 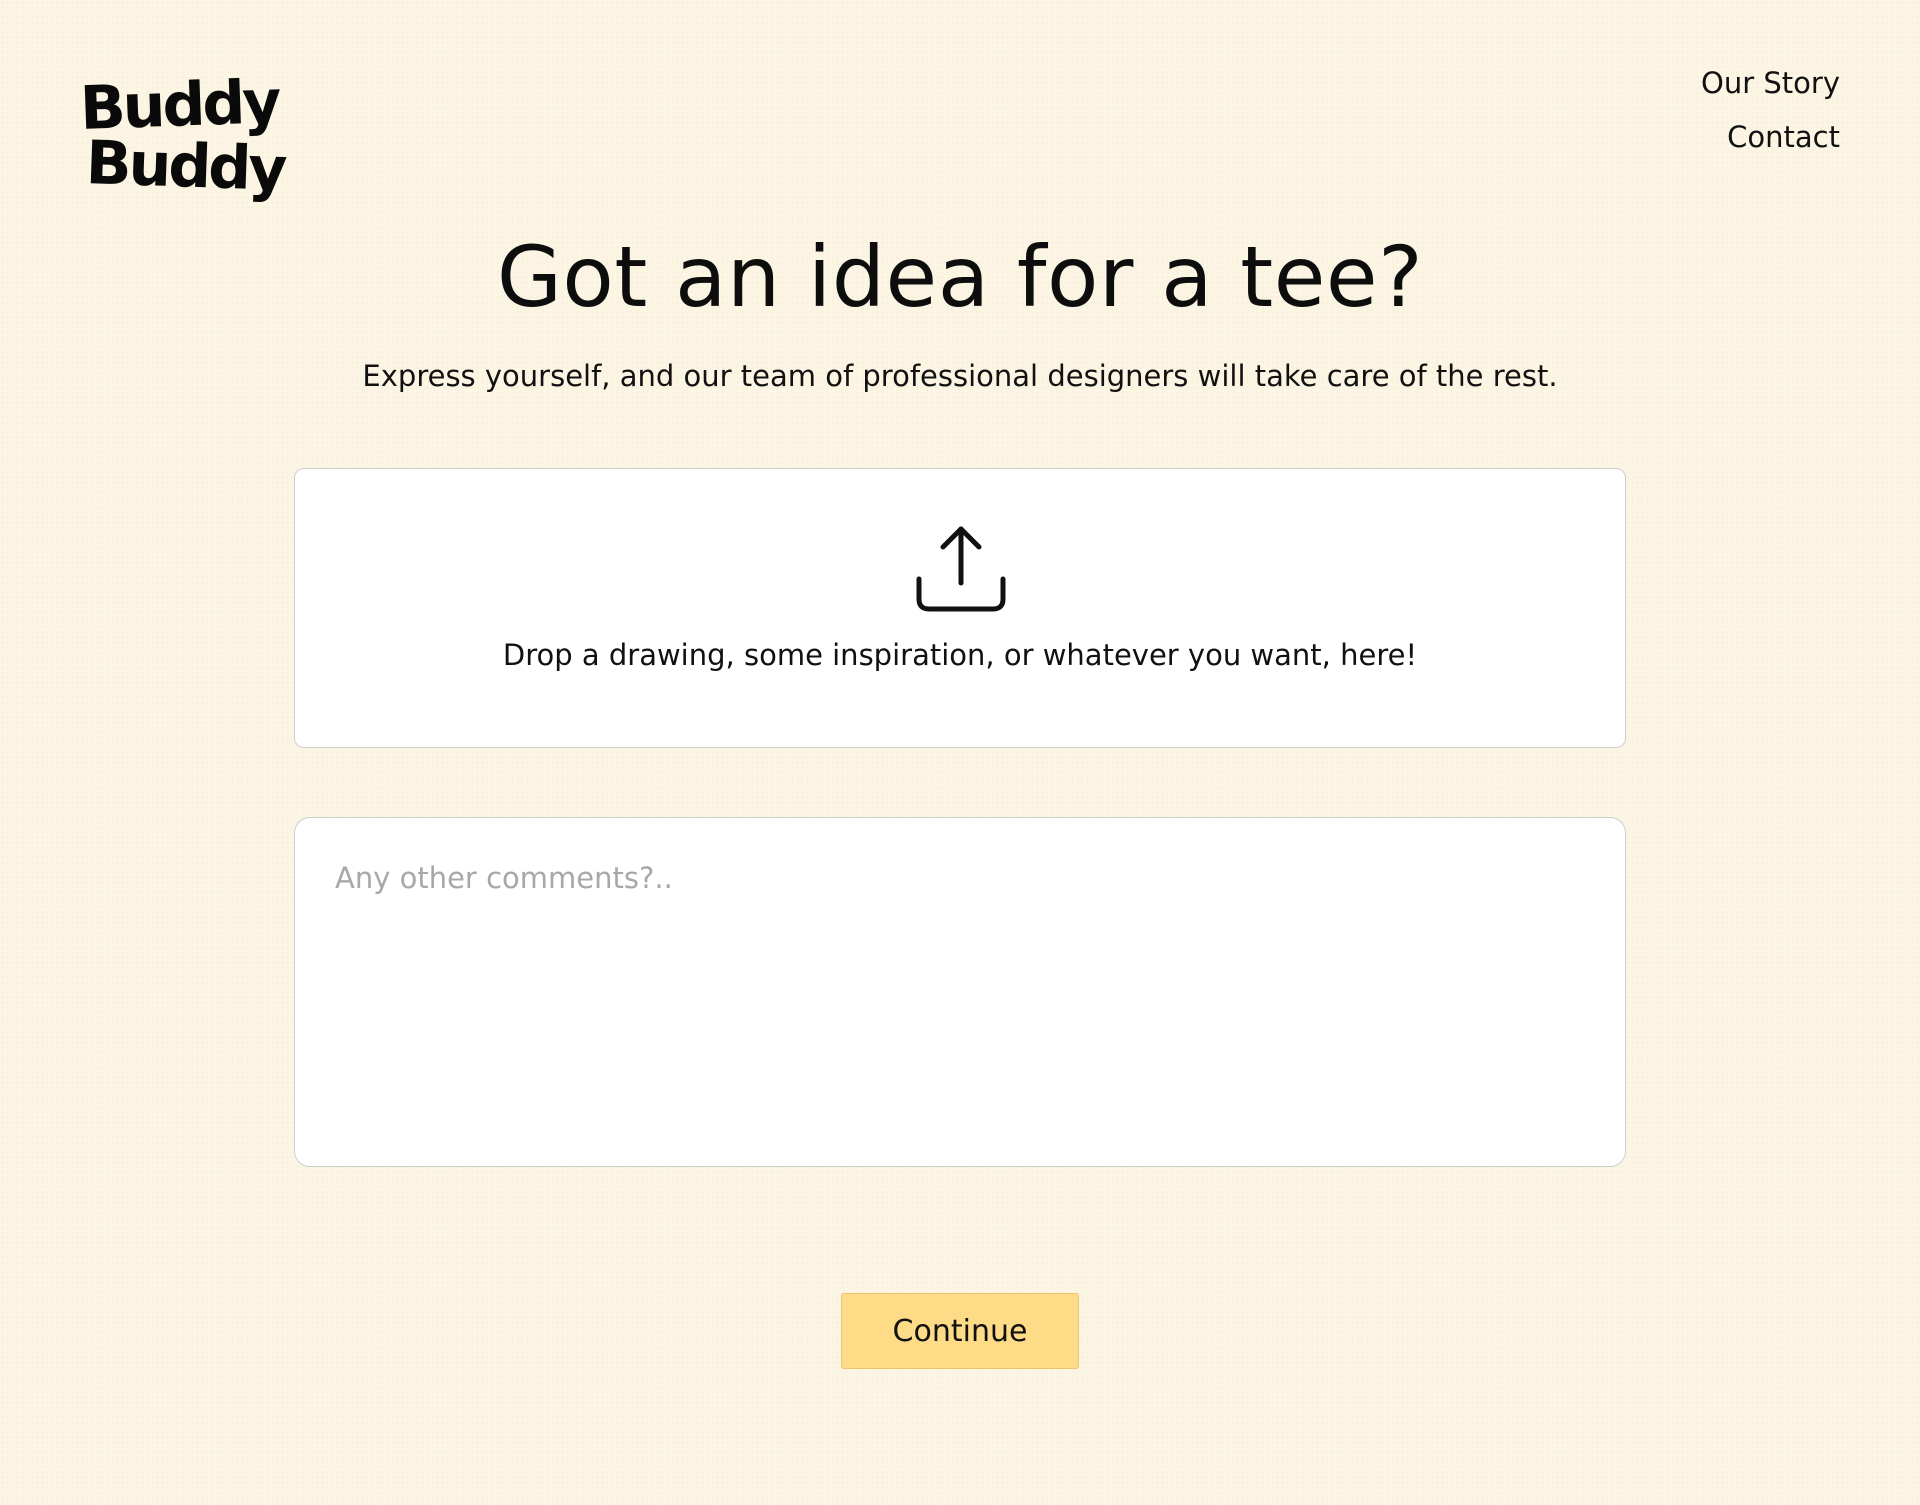 I want to click on logo-line-2: Buddy, so click(x=185, y=166).